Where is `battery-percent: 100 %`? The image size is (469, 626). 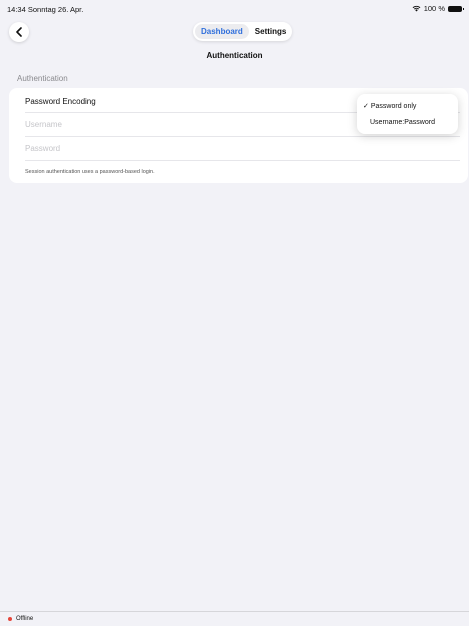 battery-percent: 100 % is located at coordinates (434, 8).